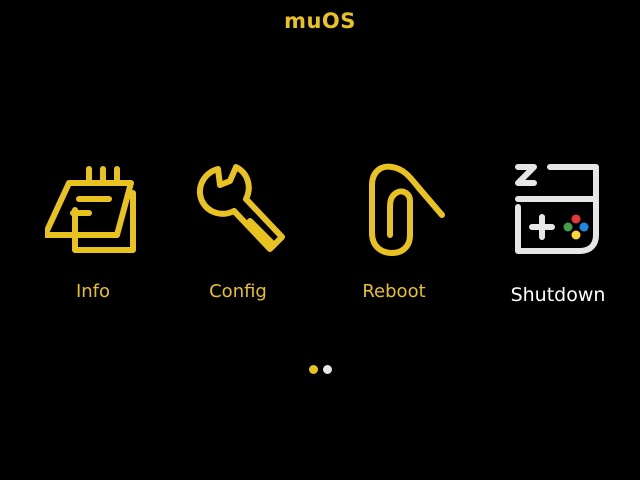  What do you see at coordinates (320, 21) in the screenshot?
I see `page-title: muOS` at bounding box center [320, 21].